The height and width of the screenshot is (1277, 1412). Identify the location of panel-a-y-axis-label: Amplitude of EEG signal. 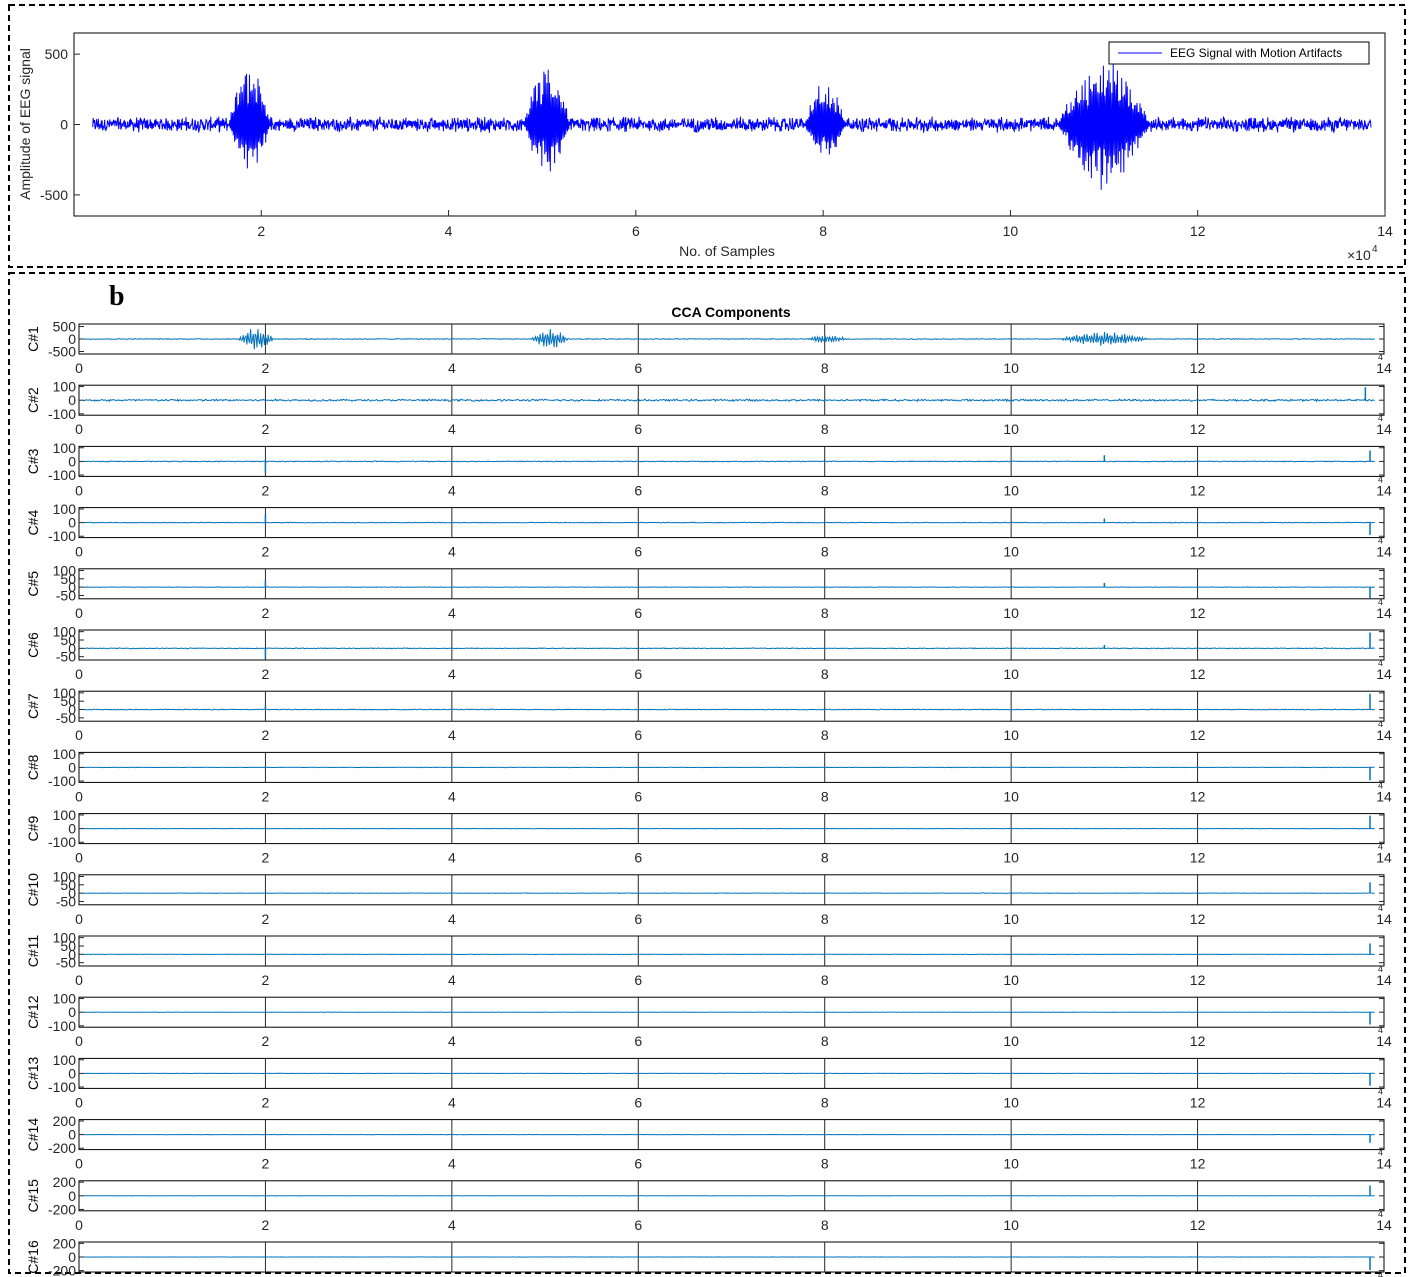
(25, 124).